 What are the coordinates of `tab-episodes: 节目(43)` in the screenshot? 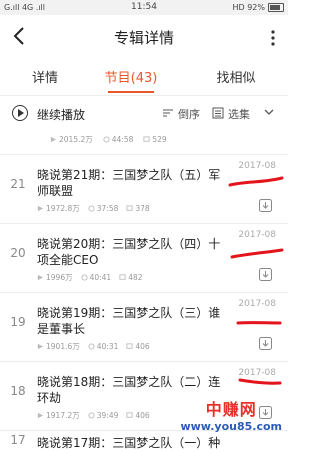 It's located at (131, 76).